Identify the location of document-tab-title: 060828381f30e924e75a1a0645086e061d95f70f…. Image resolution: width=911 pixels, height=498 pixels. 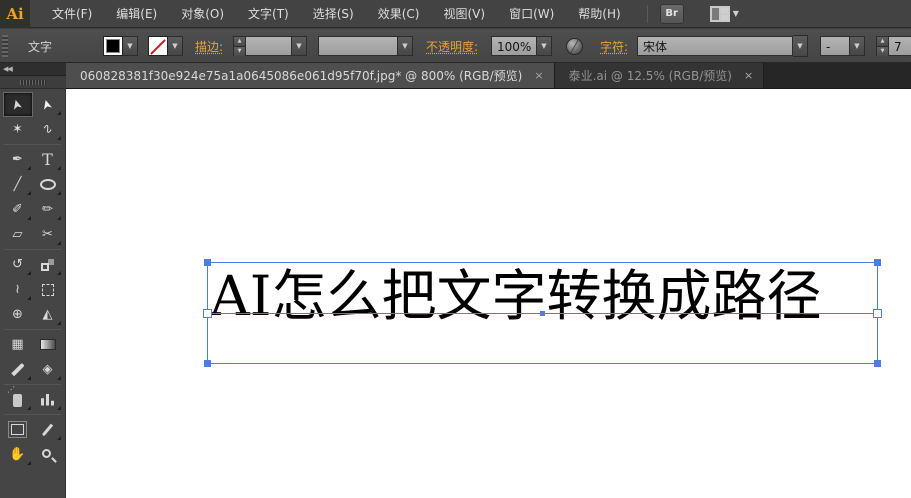
(301, 76).